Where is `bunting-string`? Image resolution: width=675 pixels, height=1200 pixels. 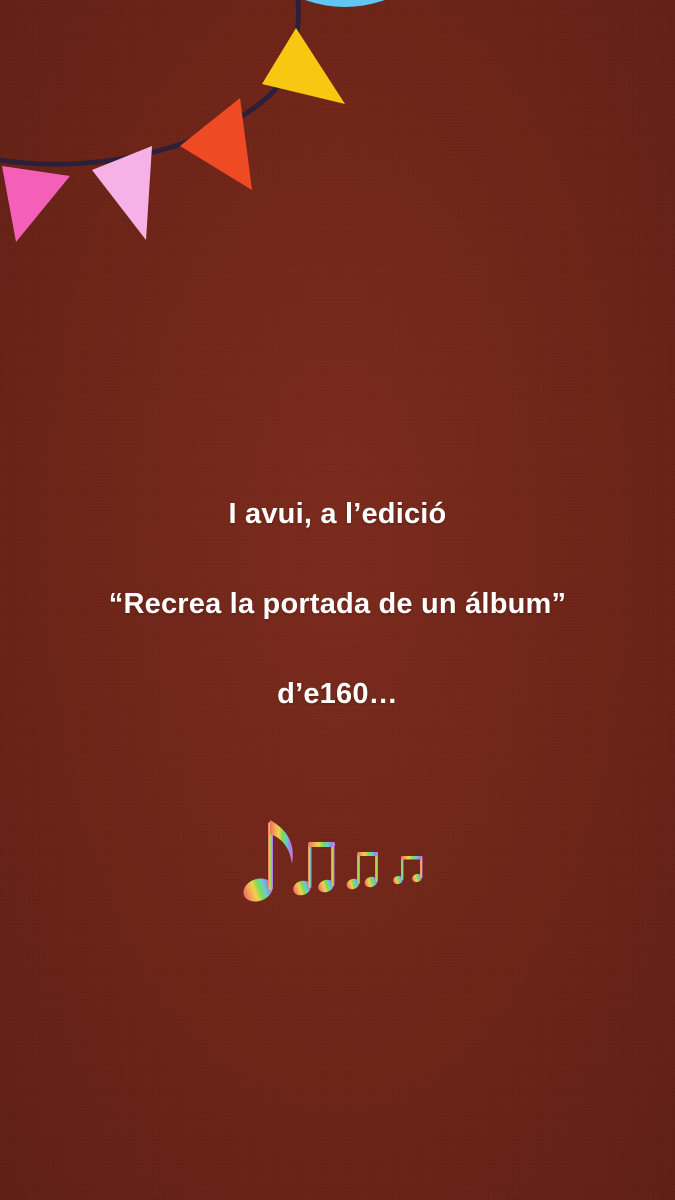
bunting-string is located at coordinates (150, 83).